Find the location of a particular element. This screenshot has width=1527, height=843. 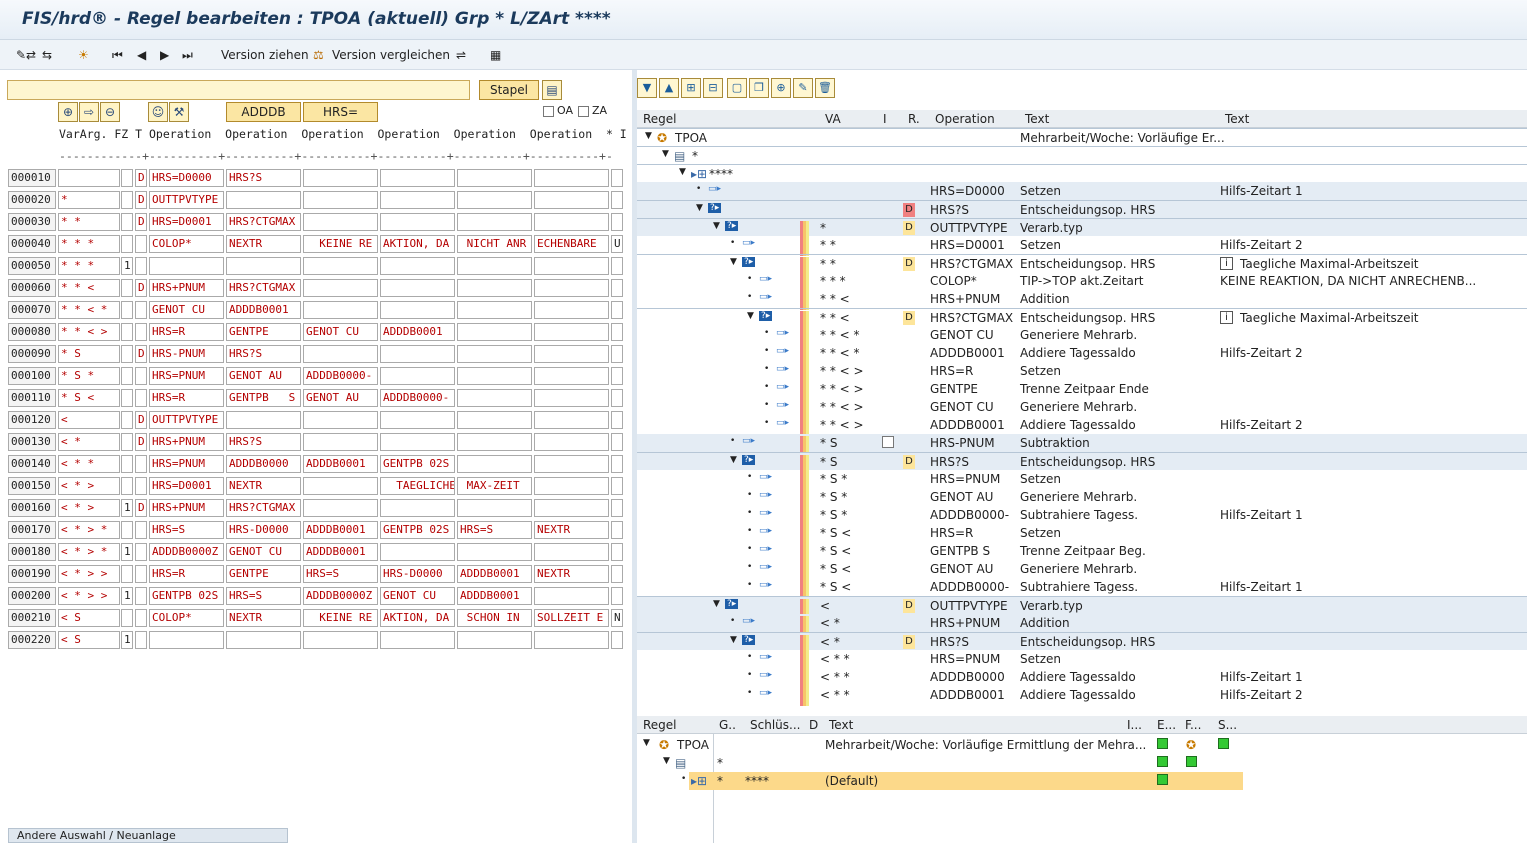

extra-field: N is located at coordinates (617, 618).